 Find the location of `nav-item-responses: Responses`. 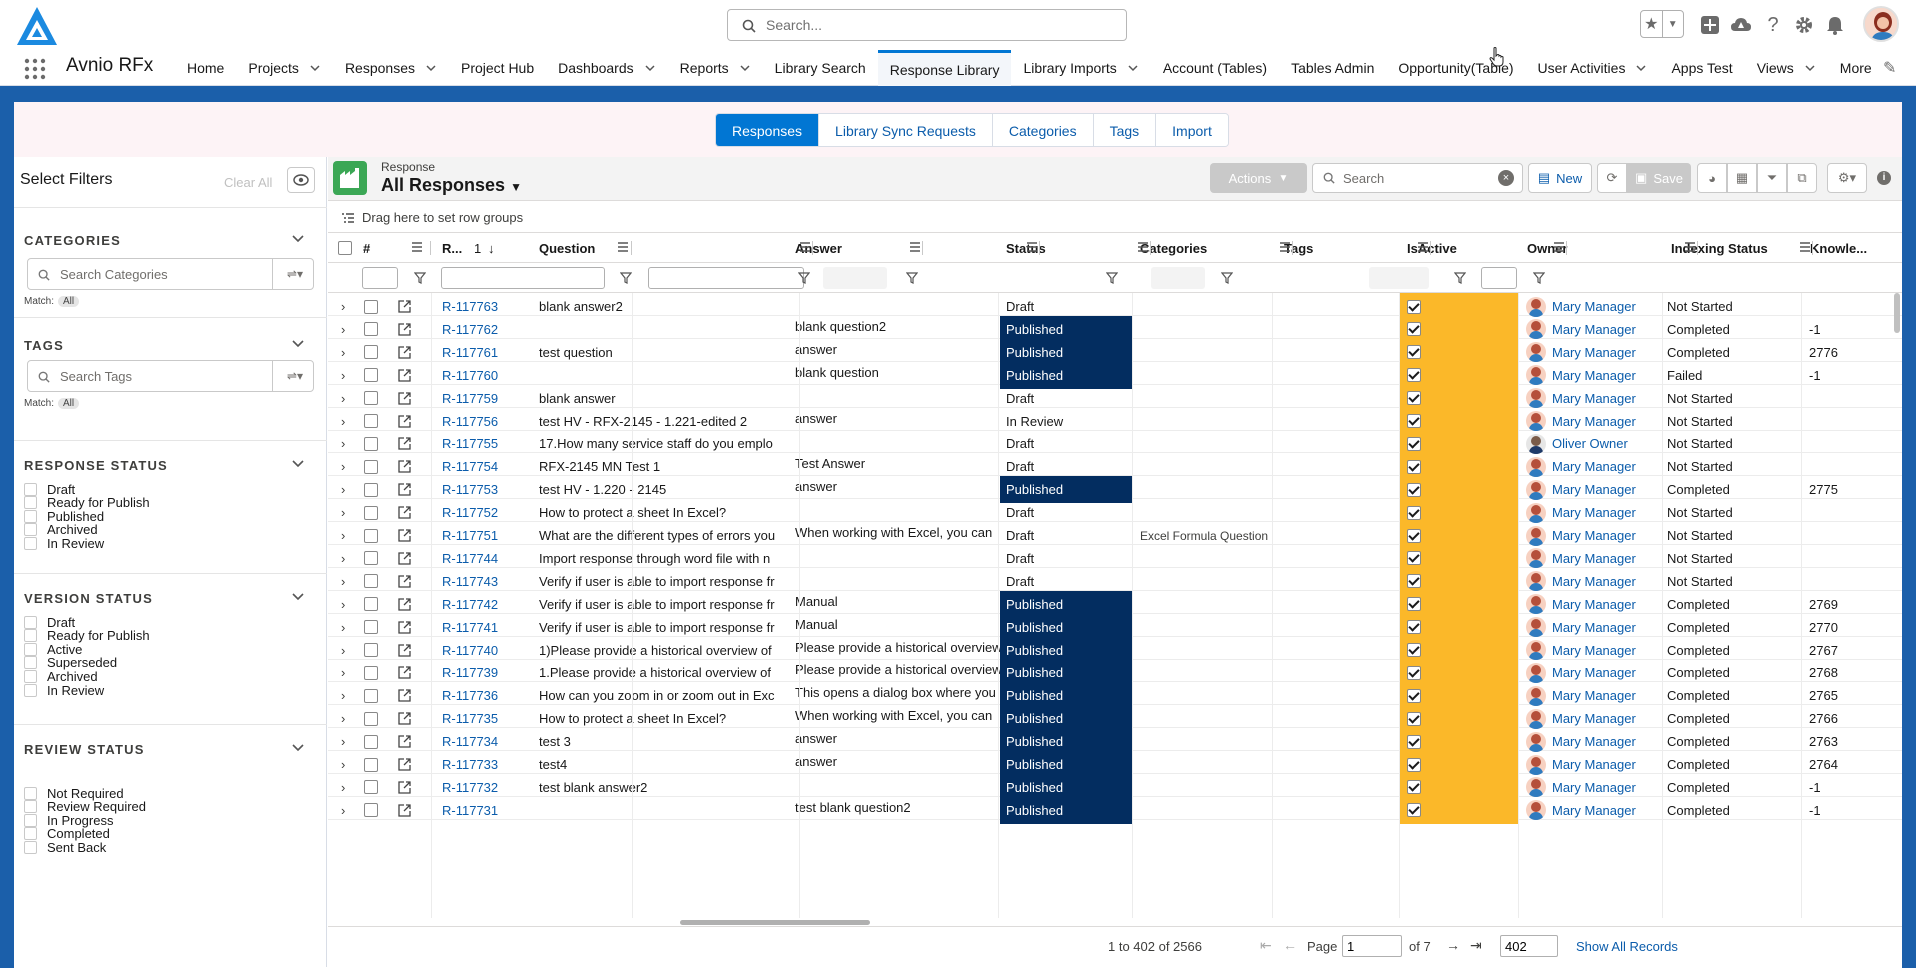

nav-item-responses: Responses is located at coordinates (391, 68).